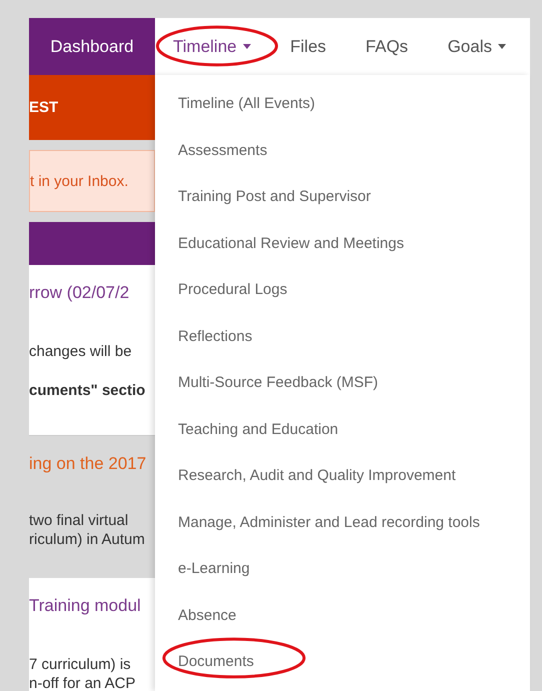 This screenshot has height=691, width=542. I want to click on news-title: Training modul, so click(92, 606).